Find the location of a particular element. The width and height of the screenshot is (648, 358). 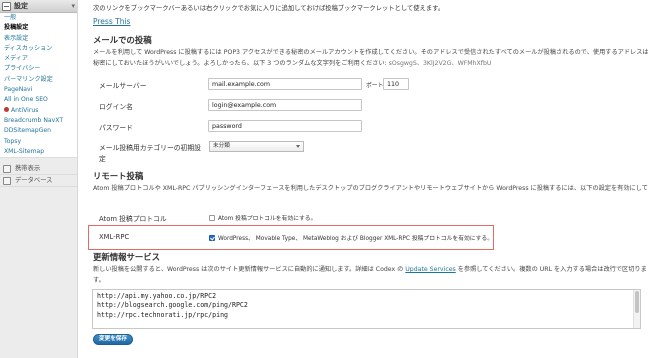

sidebar-item-label: プライバシー is located at coordinates (22, 69).